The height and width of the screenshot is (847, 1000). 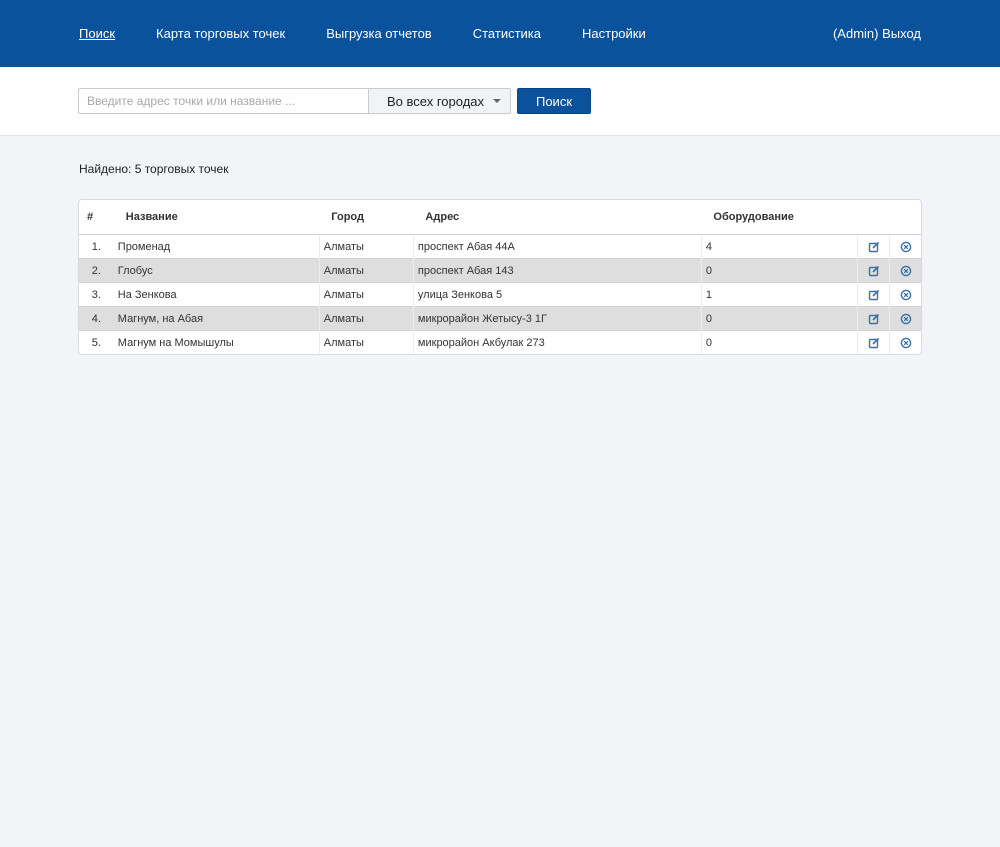 I want to click on row-name: Променад, so click(x=216, y=246).